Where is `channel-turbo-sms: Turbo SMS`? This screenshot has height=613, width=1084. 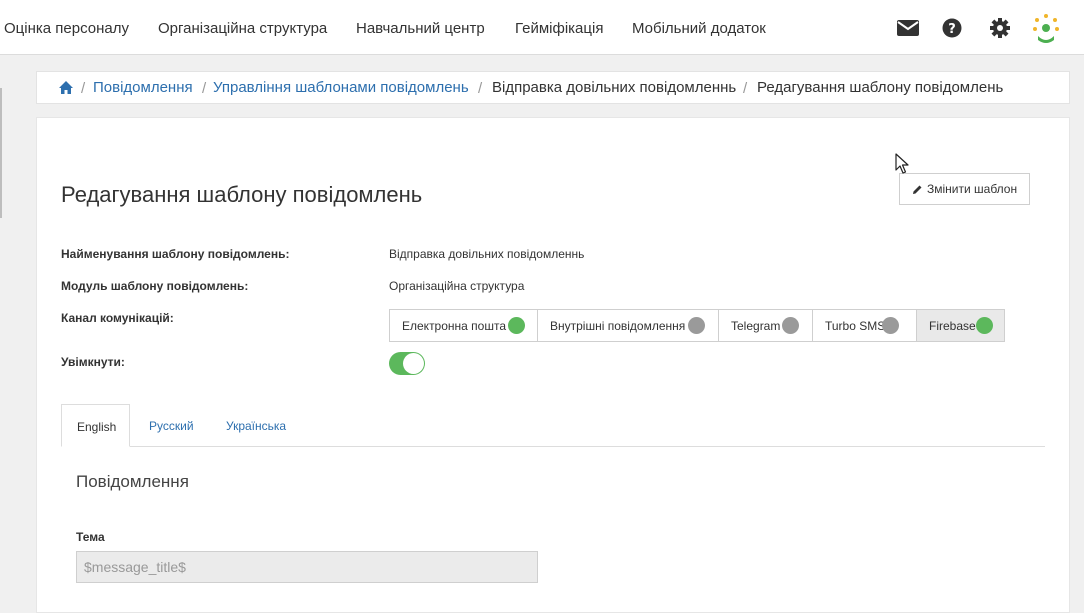 channel-turbo-sms: Turbo SMS is located at coordinates (865, 325).